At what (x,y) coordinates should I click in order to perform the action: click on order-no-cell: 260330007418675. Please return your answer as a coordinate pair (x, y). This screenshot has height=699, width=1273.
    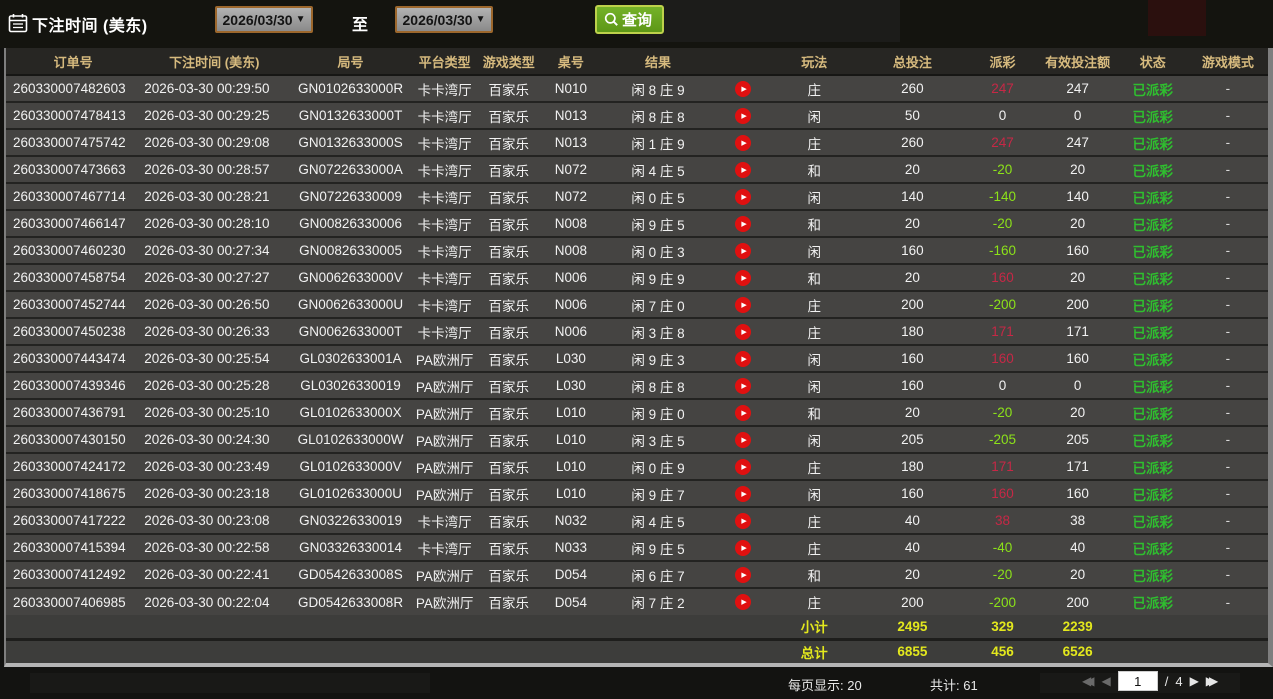
    Looking at the image, I should click on (73, 493).